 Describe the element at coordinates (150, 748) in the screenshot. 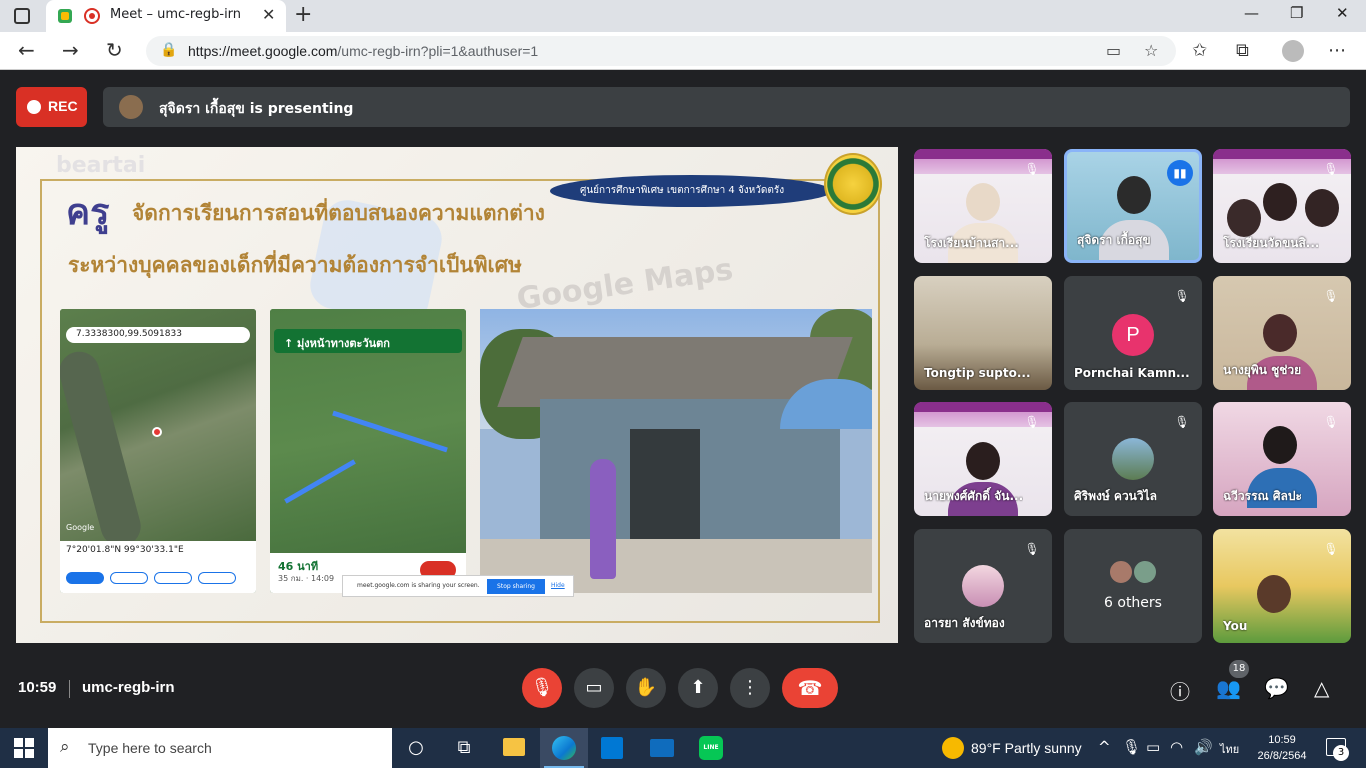

I see `taskbar-search-placeholder: Type here to search` at that location.